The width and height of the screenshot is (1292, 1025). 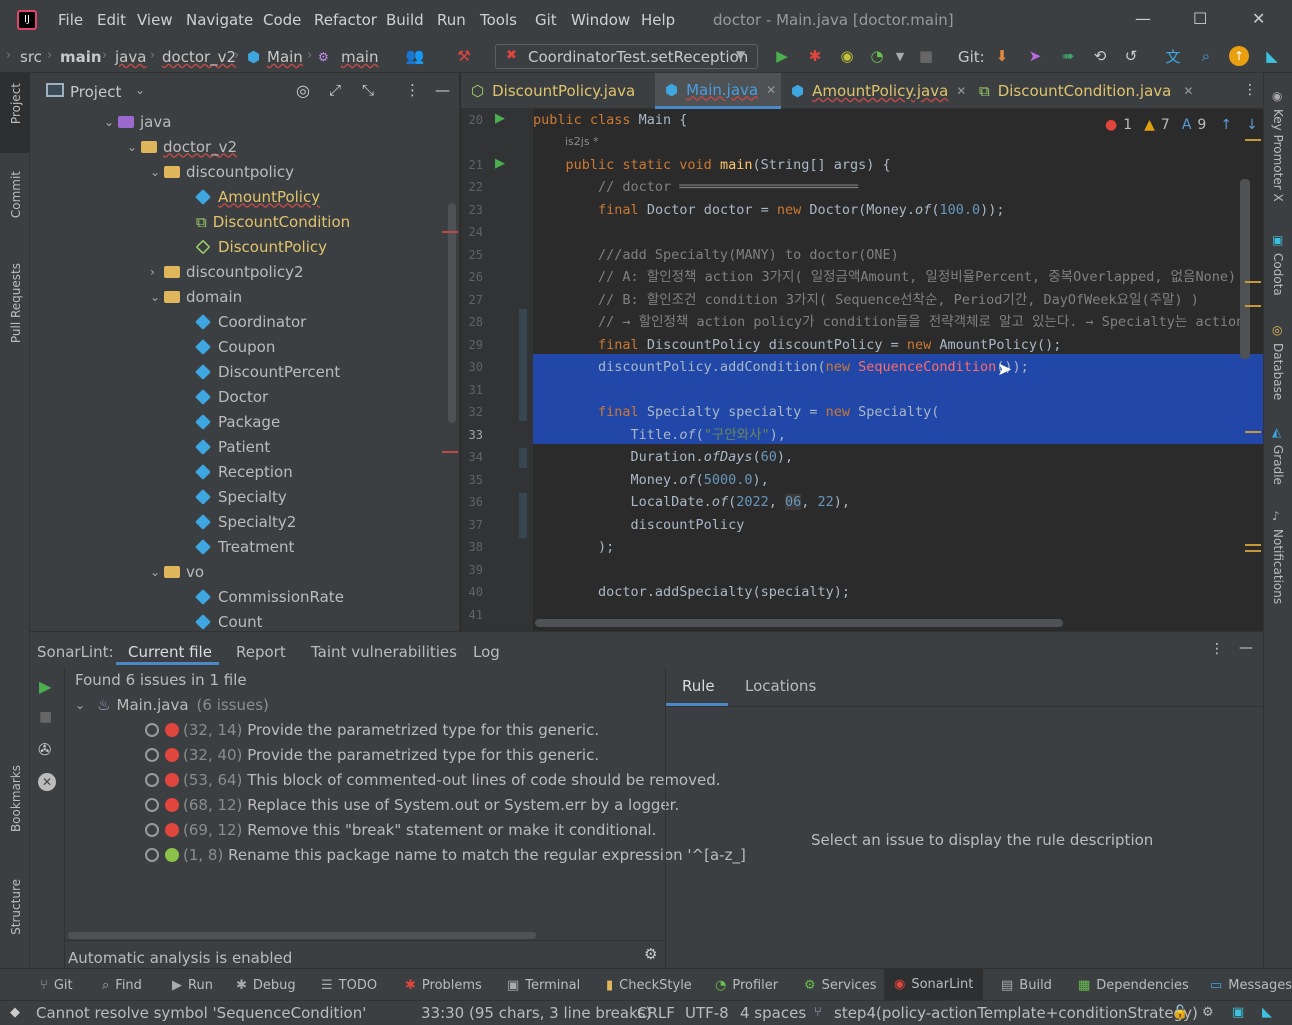 I want to click on run-configuration-selector: ✖ CoordinatorTest.setReception ▼, so click(x=626, y=56).